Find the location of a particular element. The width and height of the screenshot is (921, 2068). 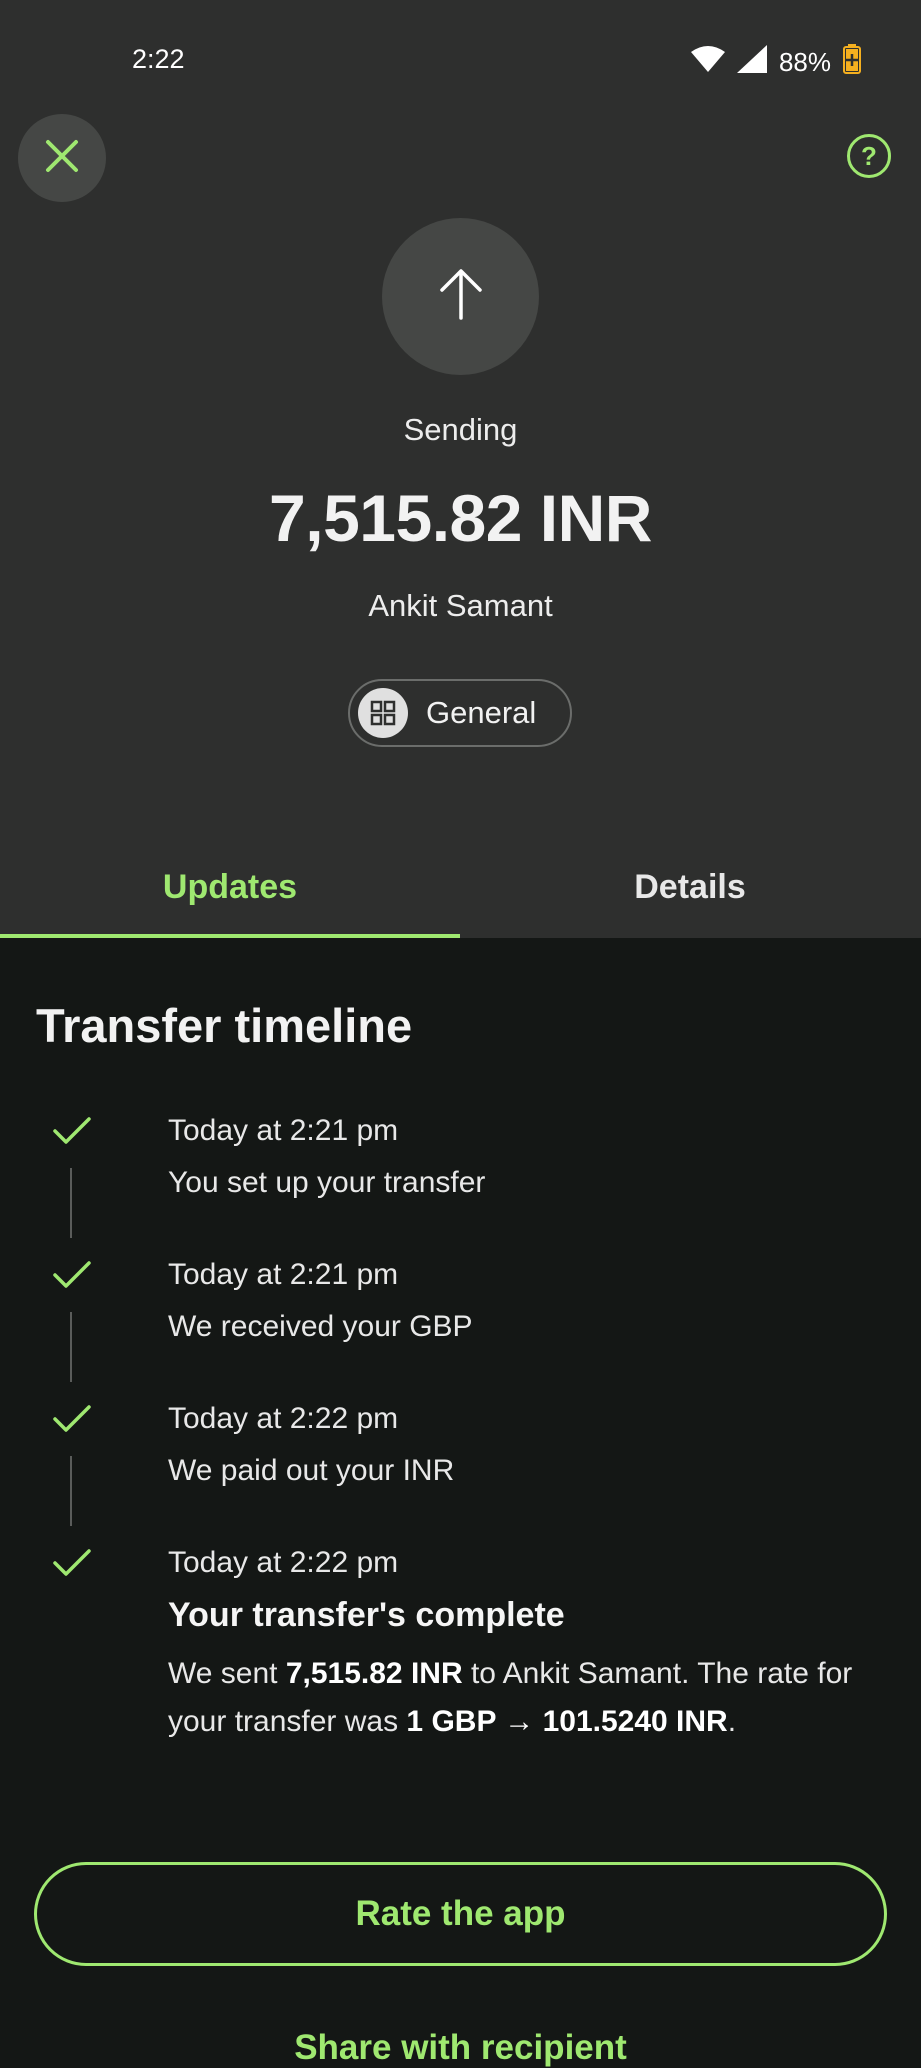

help-icon: ? is located at coordinates (869, 155).